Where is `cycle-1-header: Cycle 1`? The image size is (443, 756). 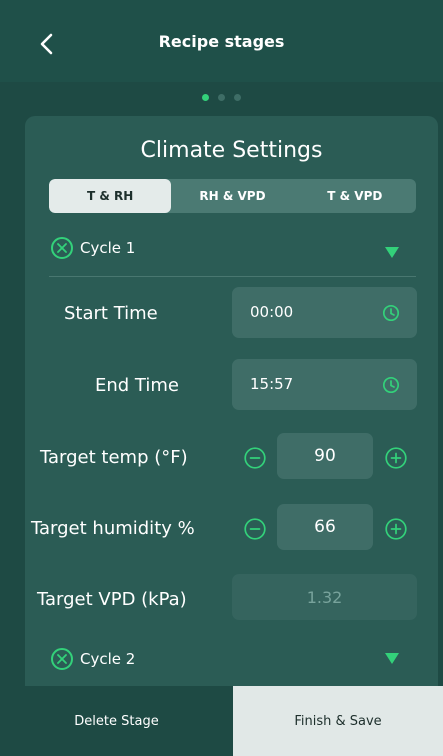 cycle-1-header: Cycle 1 is located at coordinates (234, 248).